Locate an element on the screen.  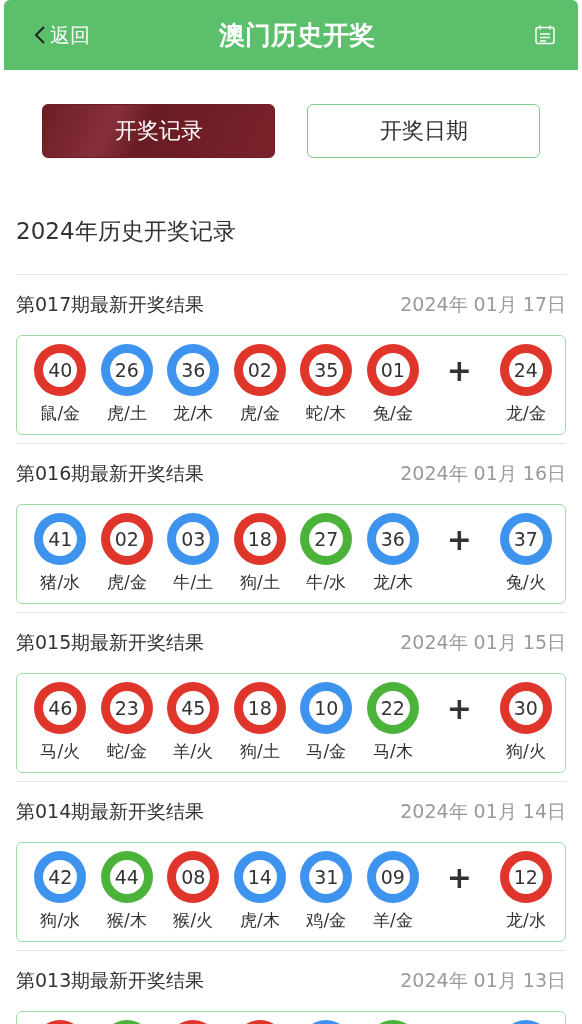
lottery-ball: 31 is located at coordinates (326, 877).